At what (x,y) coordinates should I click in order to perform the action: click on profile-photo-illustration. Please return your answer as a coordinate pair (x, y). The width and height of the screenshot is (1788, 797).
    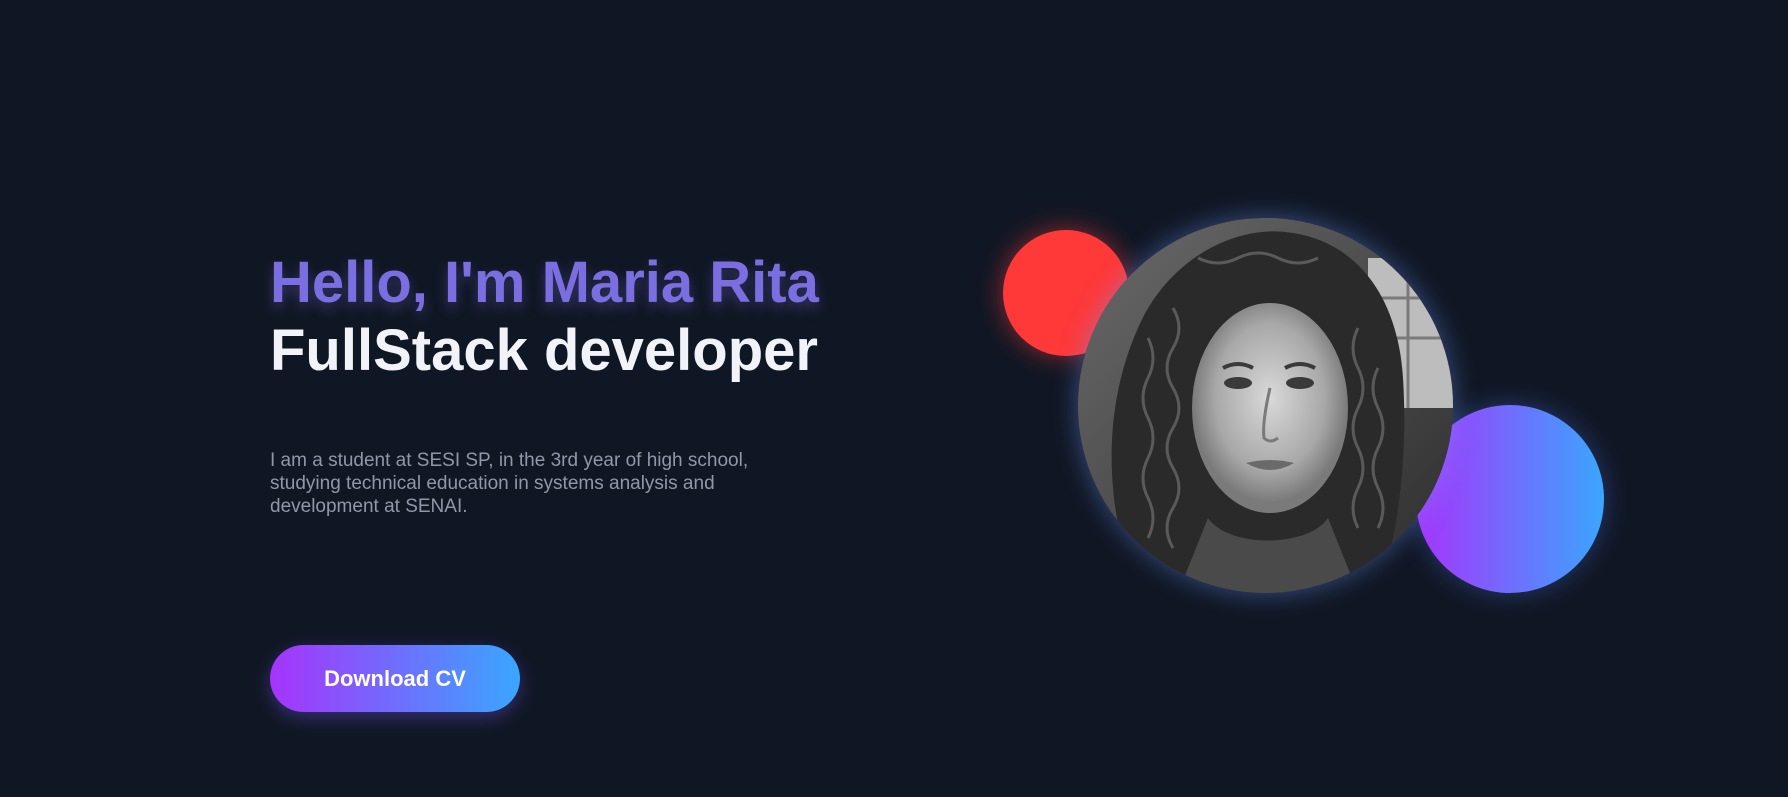
    Looking at the image, I should click on (1265, 405).